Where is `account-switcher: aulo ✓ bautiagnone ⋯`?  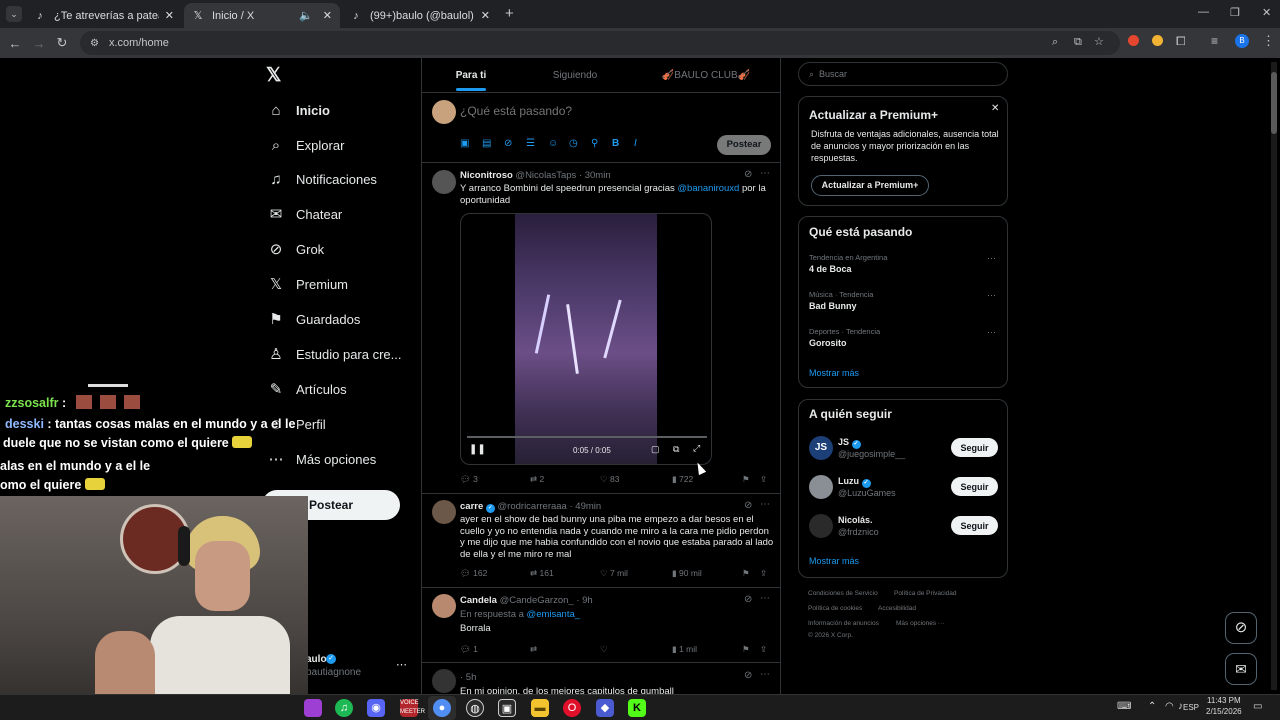
account-switcher: aulo ✓ bautiagnone ⋯ is located at coordinates (358, 667).